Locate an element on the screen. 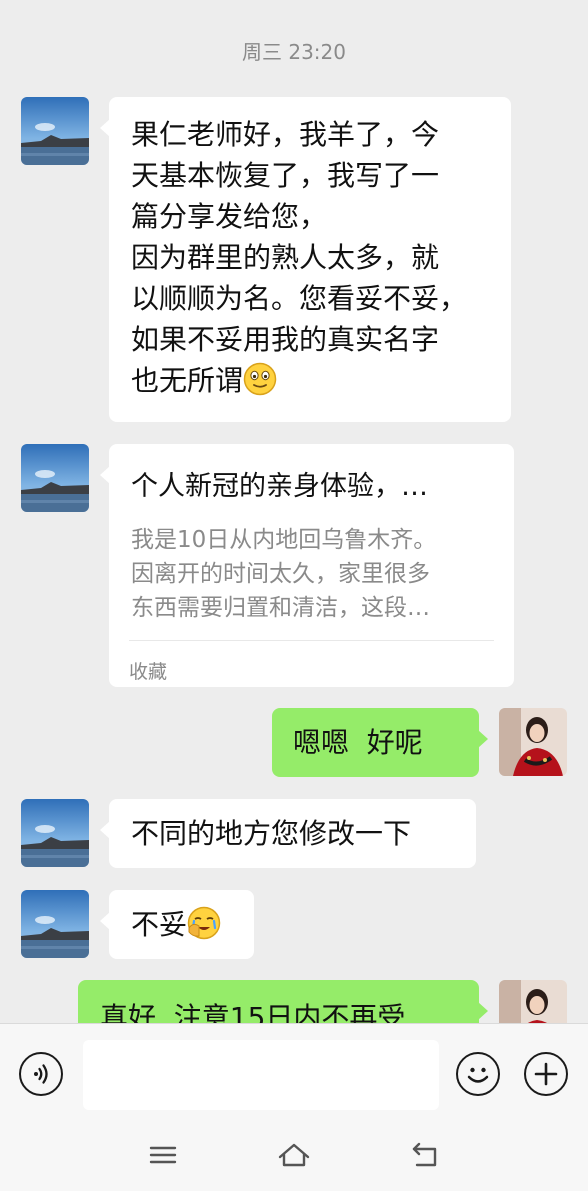 The height and width of the screenshot is (1191, 588). voice-icon is located at coordinates (41, 1074).